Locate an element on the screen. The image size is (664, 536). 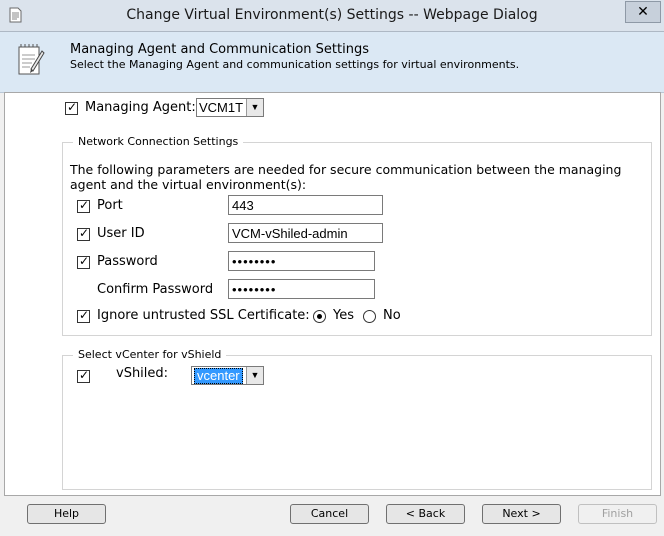
vcenter-select: vcenter ▼ is located at coordinates (227, 375).